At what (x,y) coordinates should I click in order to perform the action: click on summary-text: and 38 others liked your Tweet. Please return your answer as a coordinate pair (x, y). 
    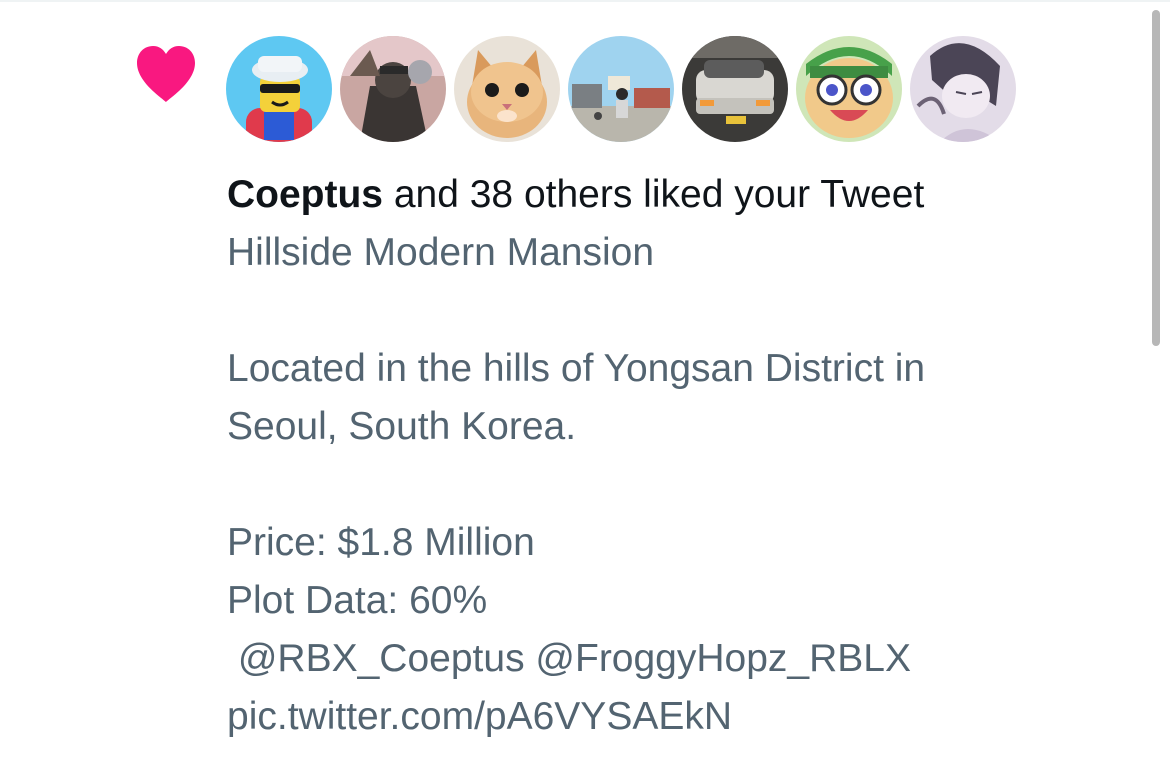
    Looking at the image, I should click on (654, 194).